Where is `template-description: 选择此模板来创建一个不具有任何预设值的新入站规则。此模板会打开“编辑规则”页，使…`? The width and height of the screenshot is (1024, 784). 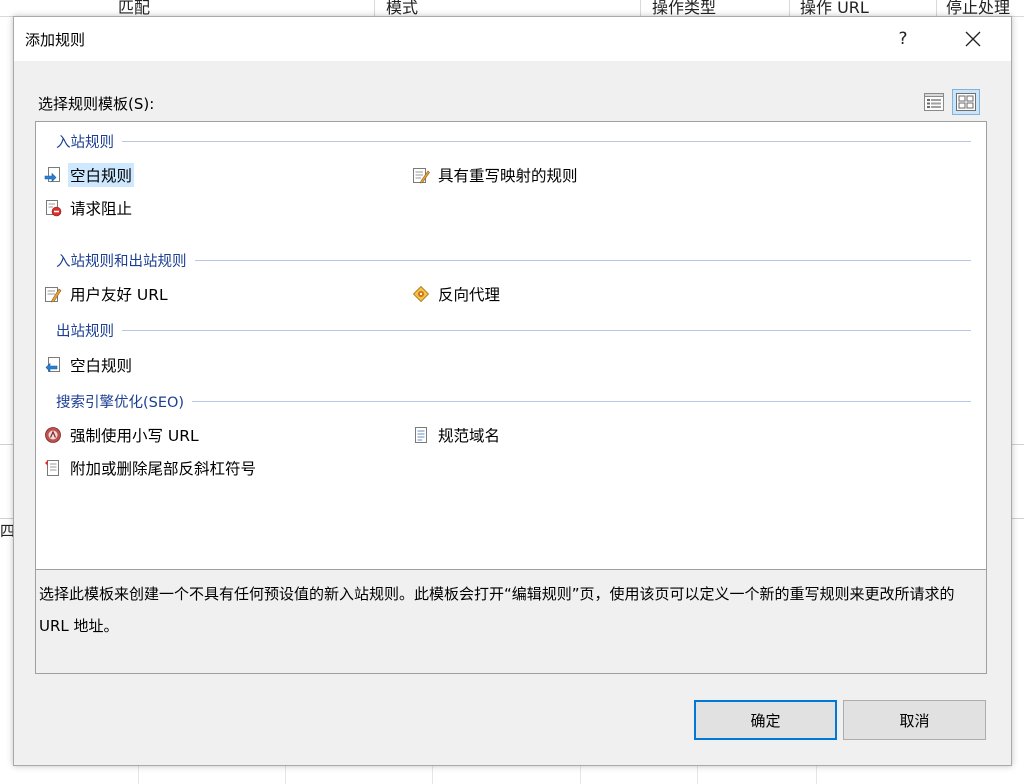 template-description: 选择此模板来创建一个不具有任何预设值的新入站规则。此模板会打开“编辑规则”页，使… is located at coordinates (511, 621).